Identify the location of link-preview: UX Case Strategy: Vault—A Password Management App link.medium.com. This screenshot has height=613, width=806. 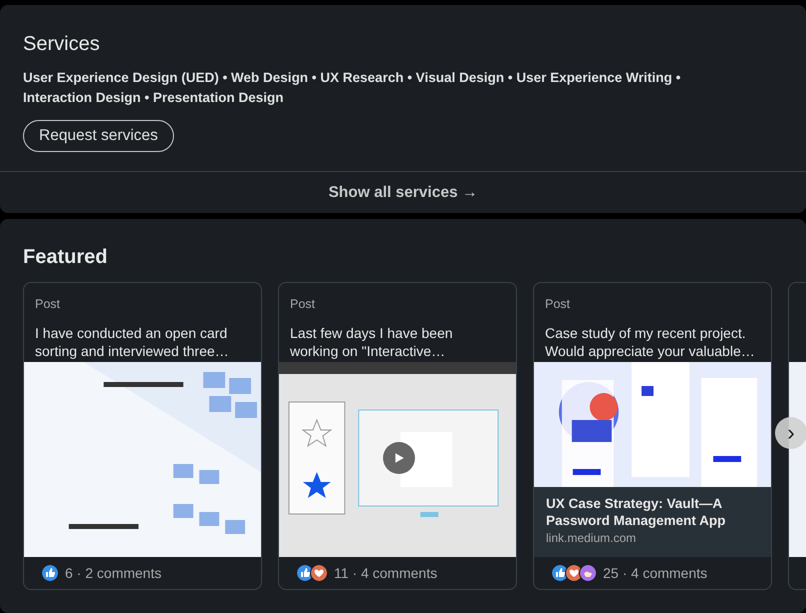
(652, 522).